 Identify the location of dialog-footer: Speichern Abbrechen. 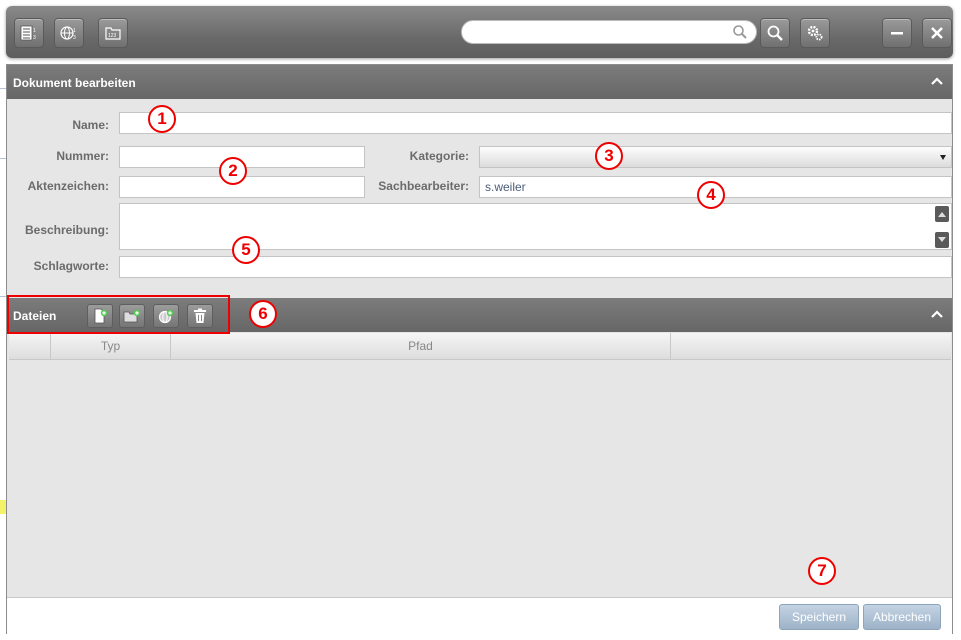
(479, 615).